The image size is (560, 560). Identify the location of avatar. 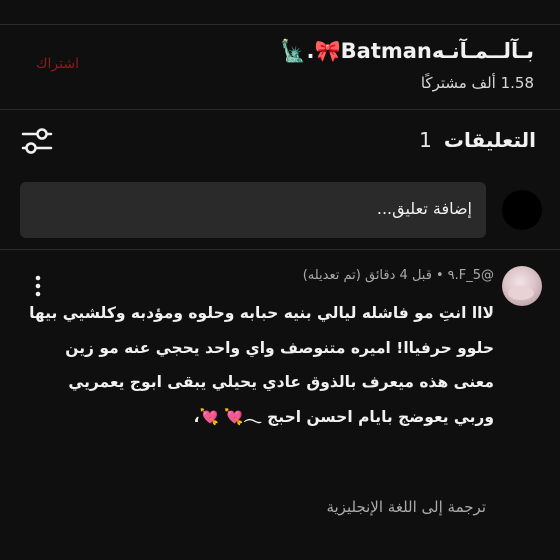
(522, 210).